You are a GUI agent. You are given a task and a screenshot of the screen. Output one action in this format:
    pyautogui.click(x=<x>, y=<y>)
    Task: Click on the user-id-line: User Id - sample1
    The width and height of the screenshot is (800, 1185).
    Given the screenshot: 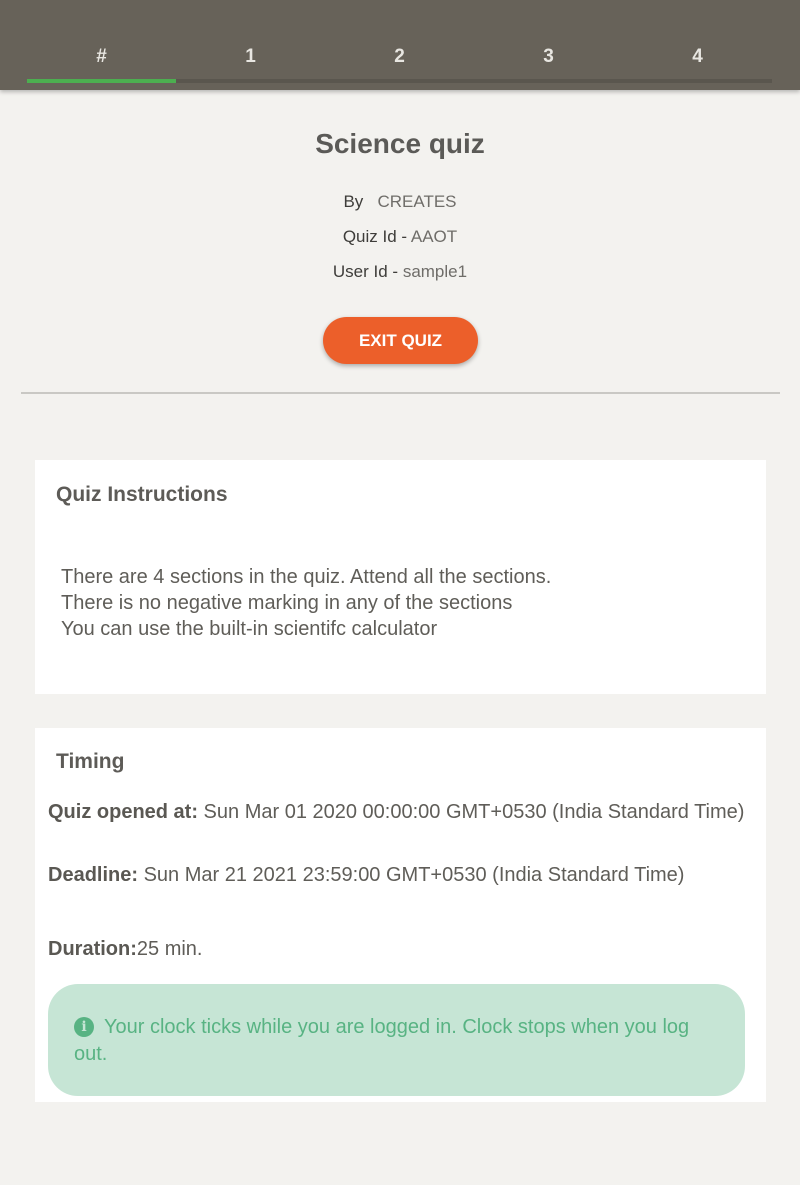 What is the action you would take?
    pyautogui.click(x=400, y=272)
    